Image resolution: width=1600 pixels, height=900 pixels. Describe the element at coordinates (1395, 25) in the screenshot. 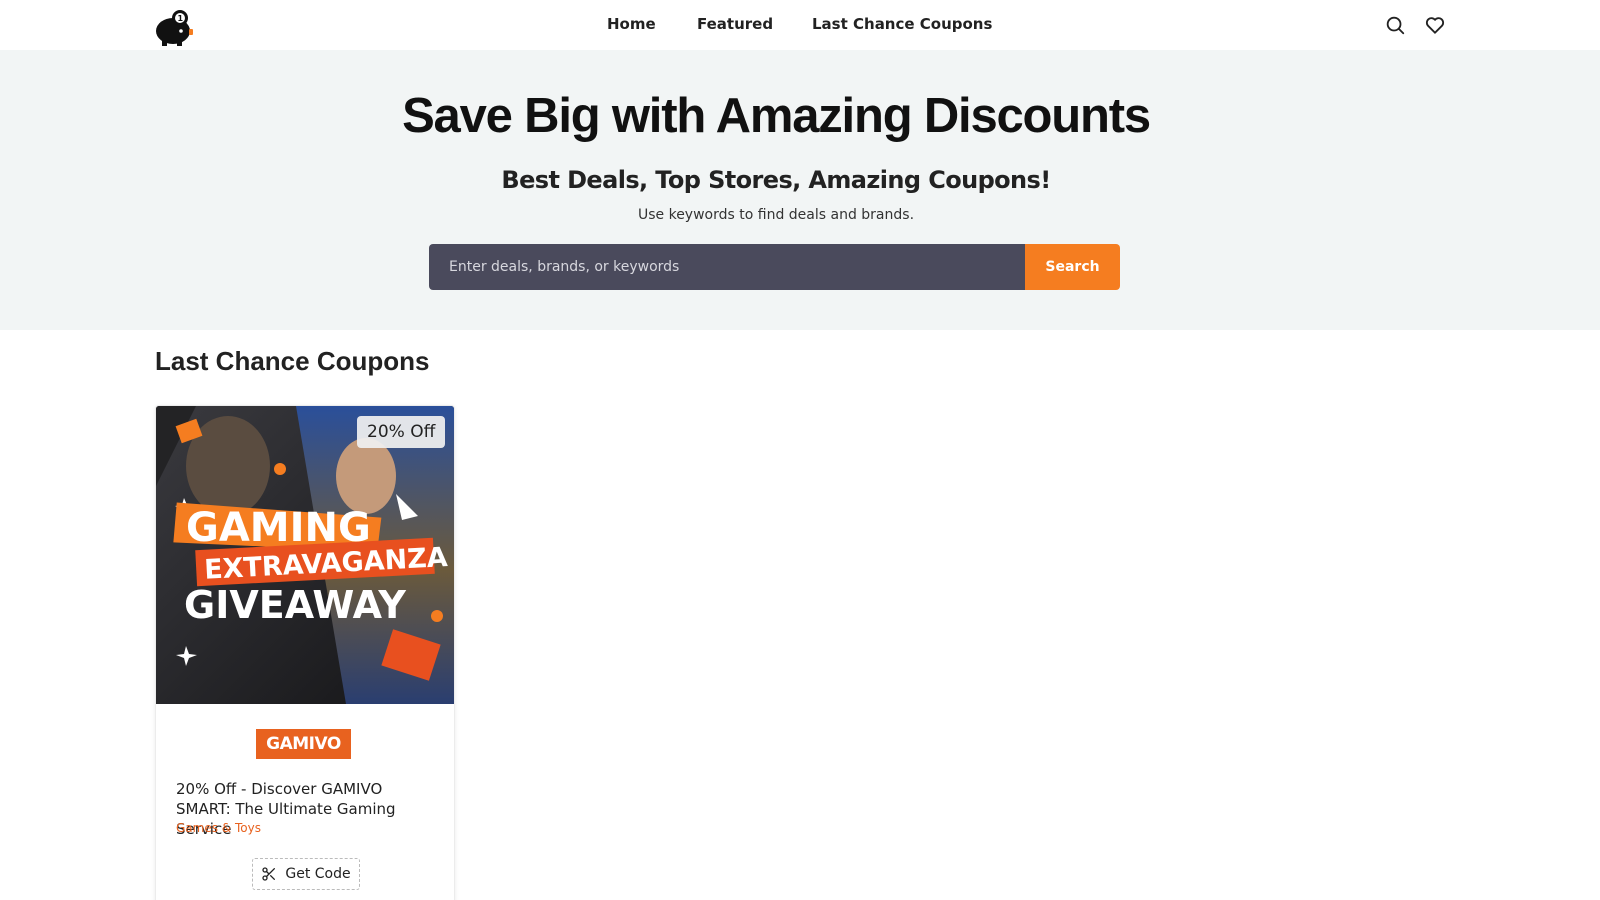

I see `search-icon` at that location.